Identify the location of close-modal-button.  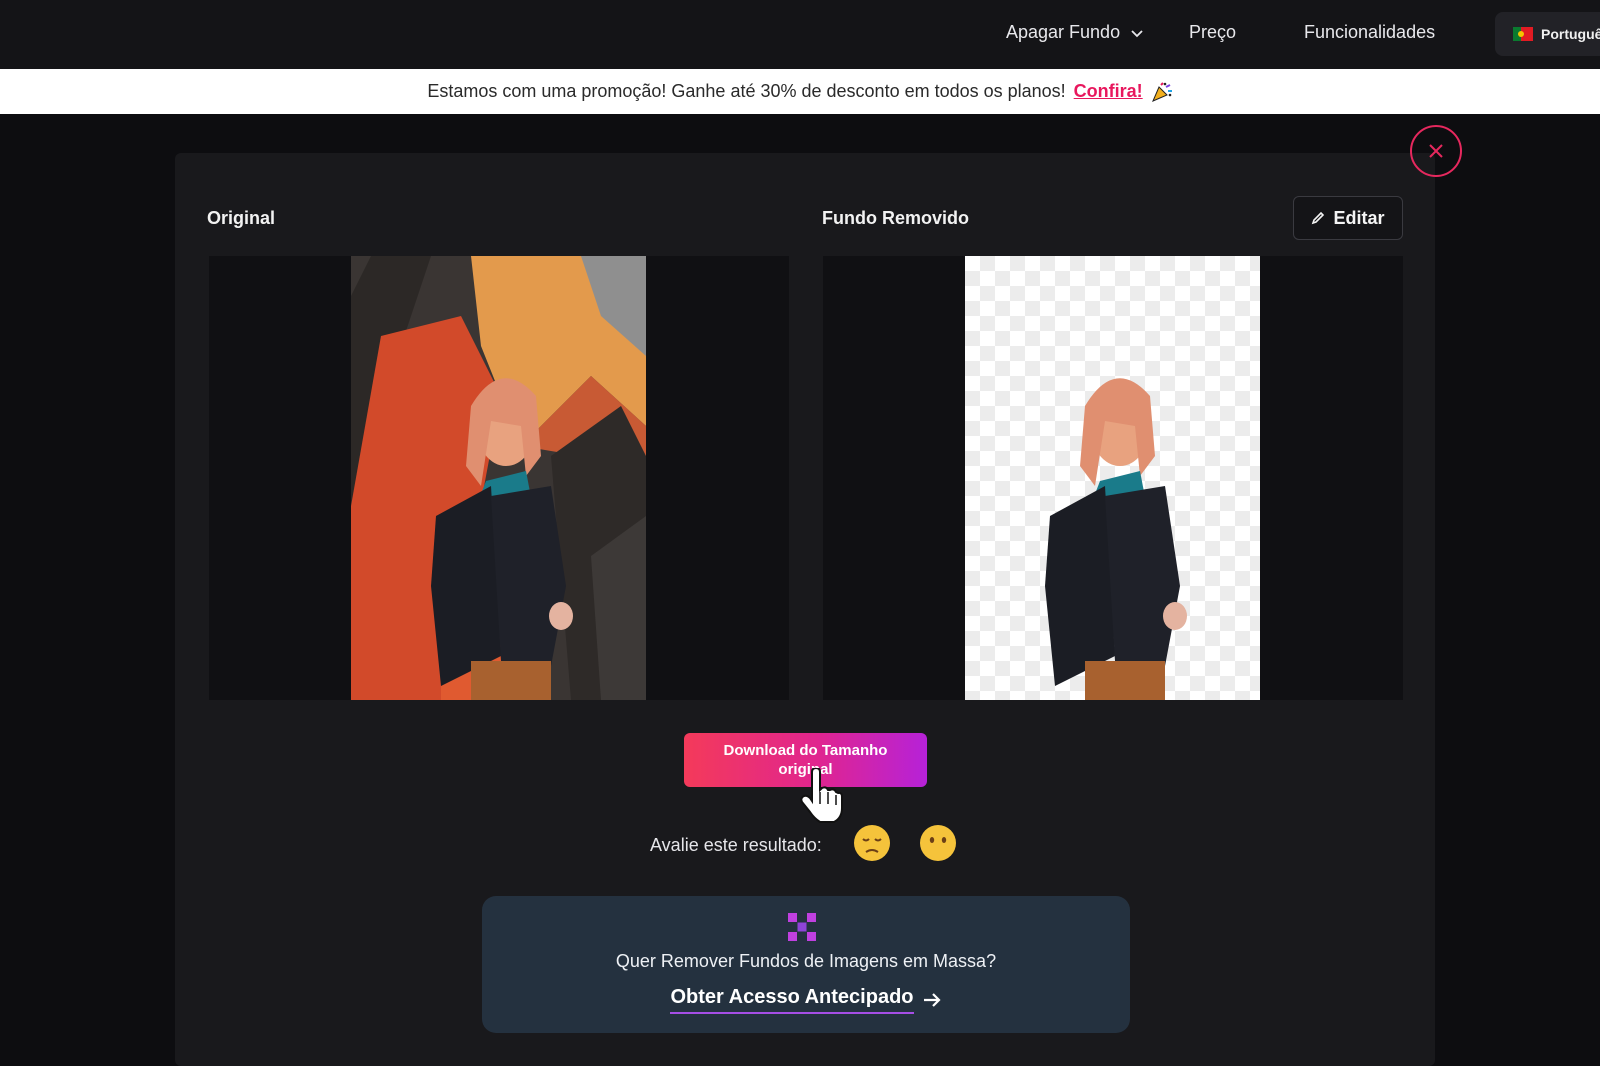
(1436, 151).